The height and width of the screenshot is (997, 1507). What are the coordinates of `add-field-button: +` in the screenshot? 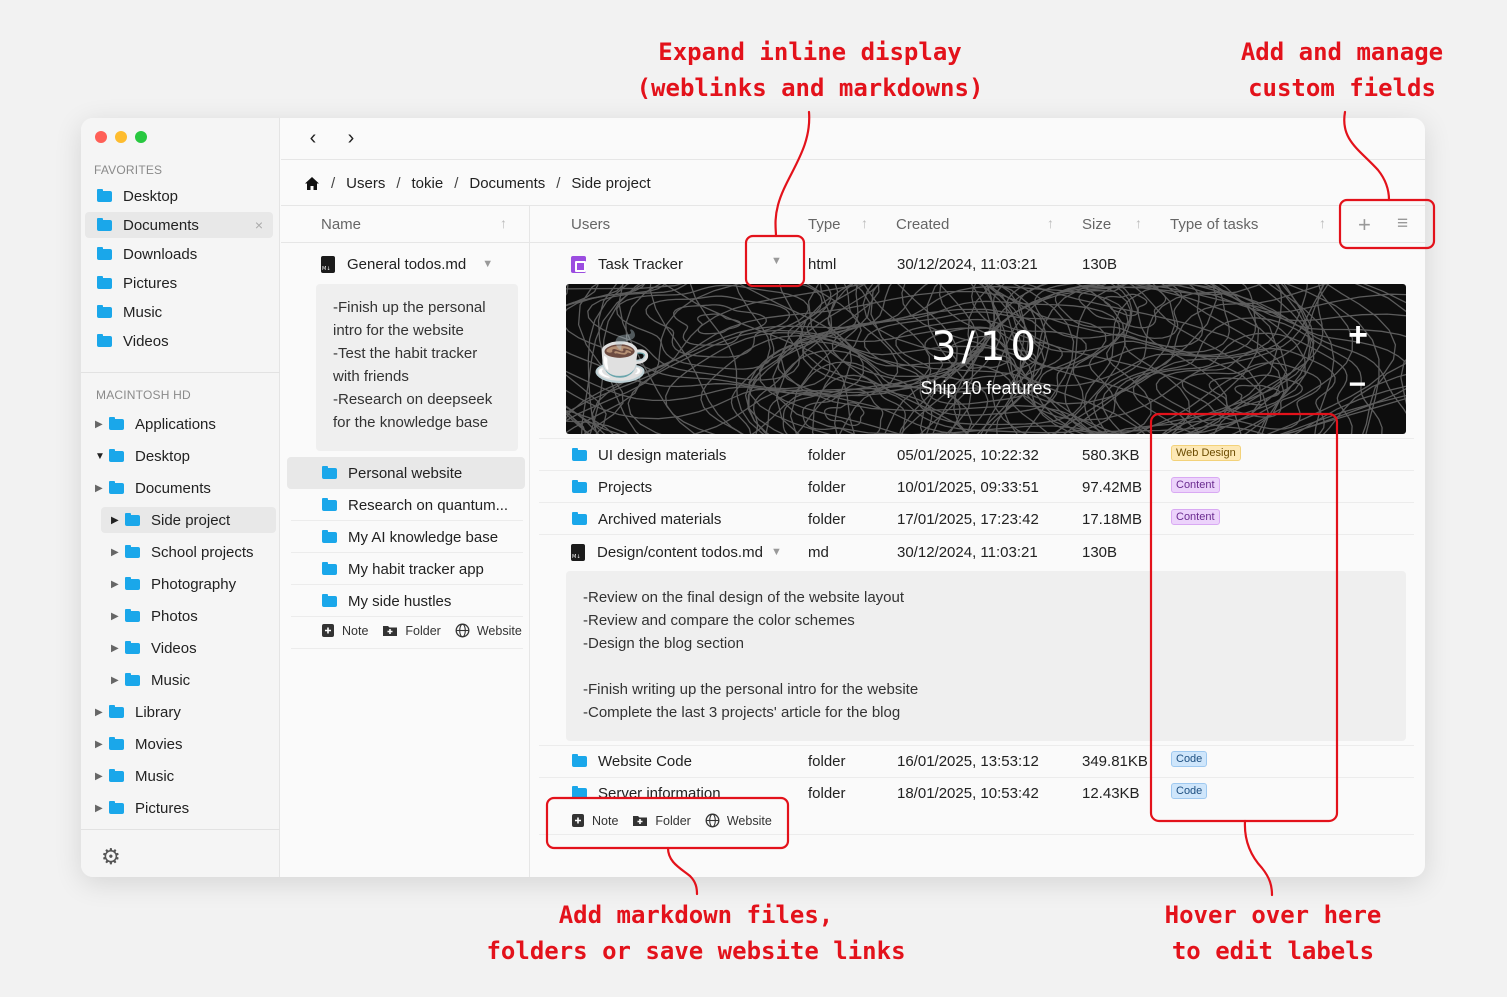 It's located at (1364, 225).